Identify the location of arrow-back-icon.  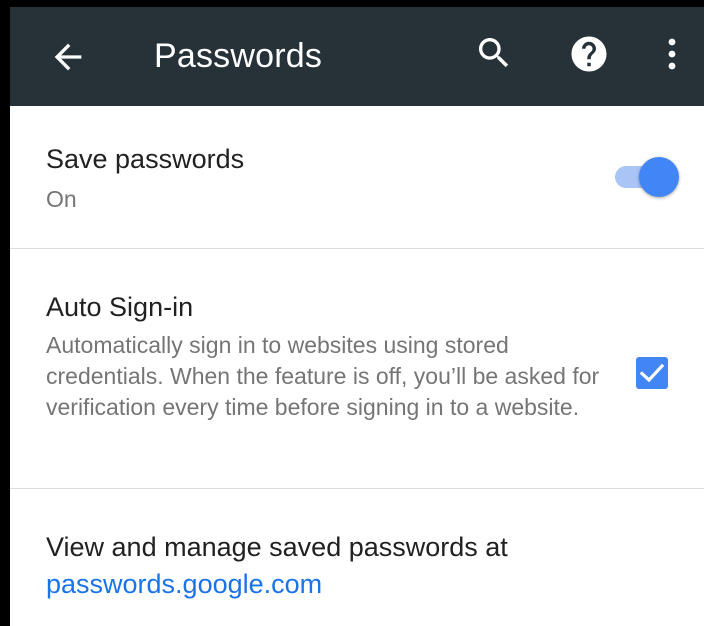
(68, 57).